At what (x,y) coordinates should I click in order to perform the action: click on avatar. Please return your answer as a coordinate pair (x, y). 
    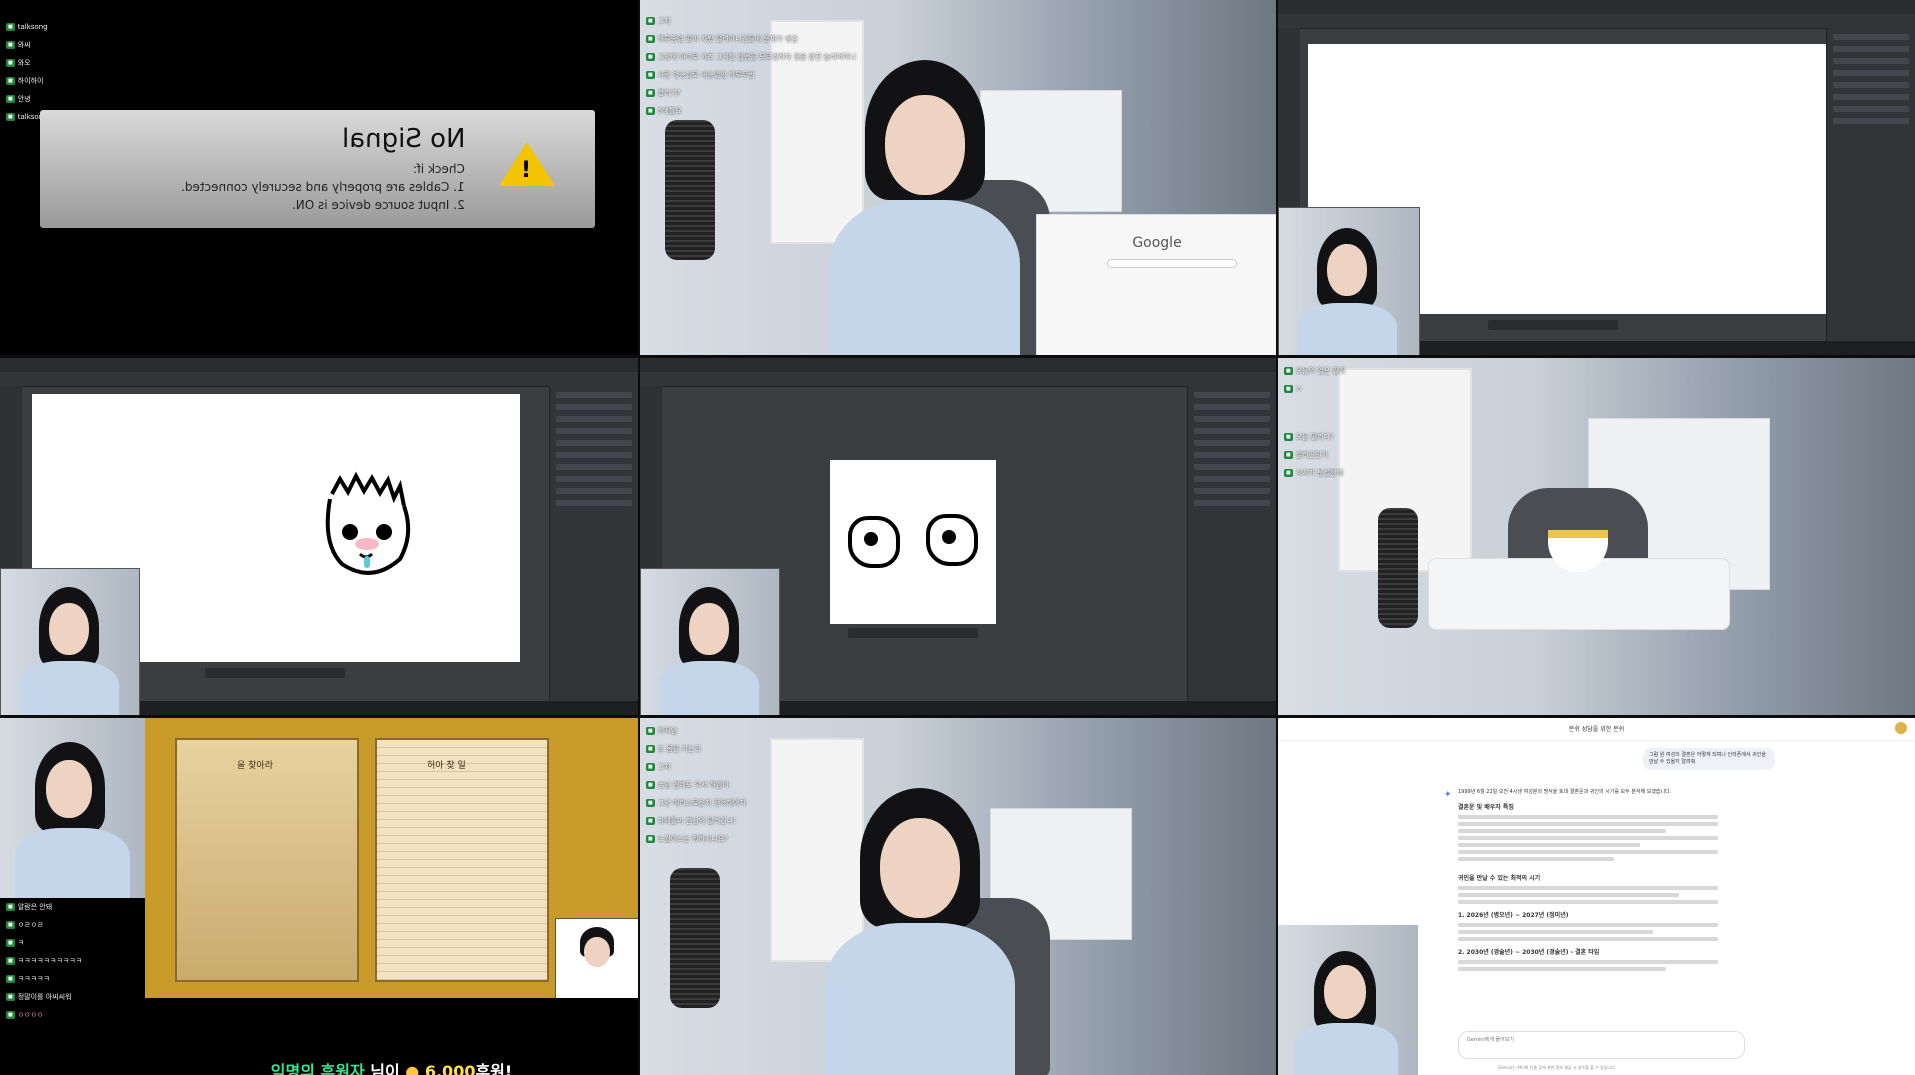
    Looking at the image, I should click on (1901, 728).